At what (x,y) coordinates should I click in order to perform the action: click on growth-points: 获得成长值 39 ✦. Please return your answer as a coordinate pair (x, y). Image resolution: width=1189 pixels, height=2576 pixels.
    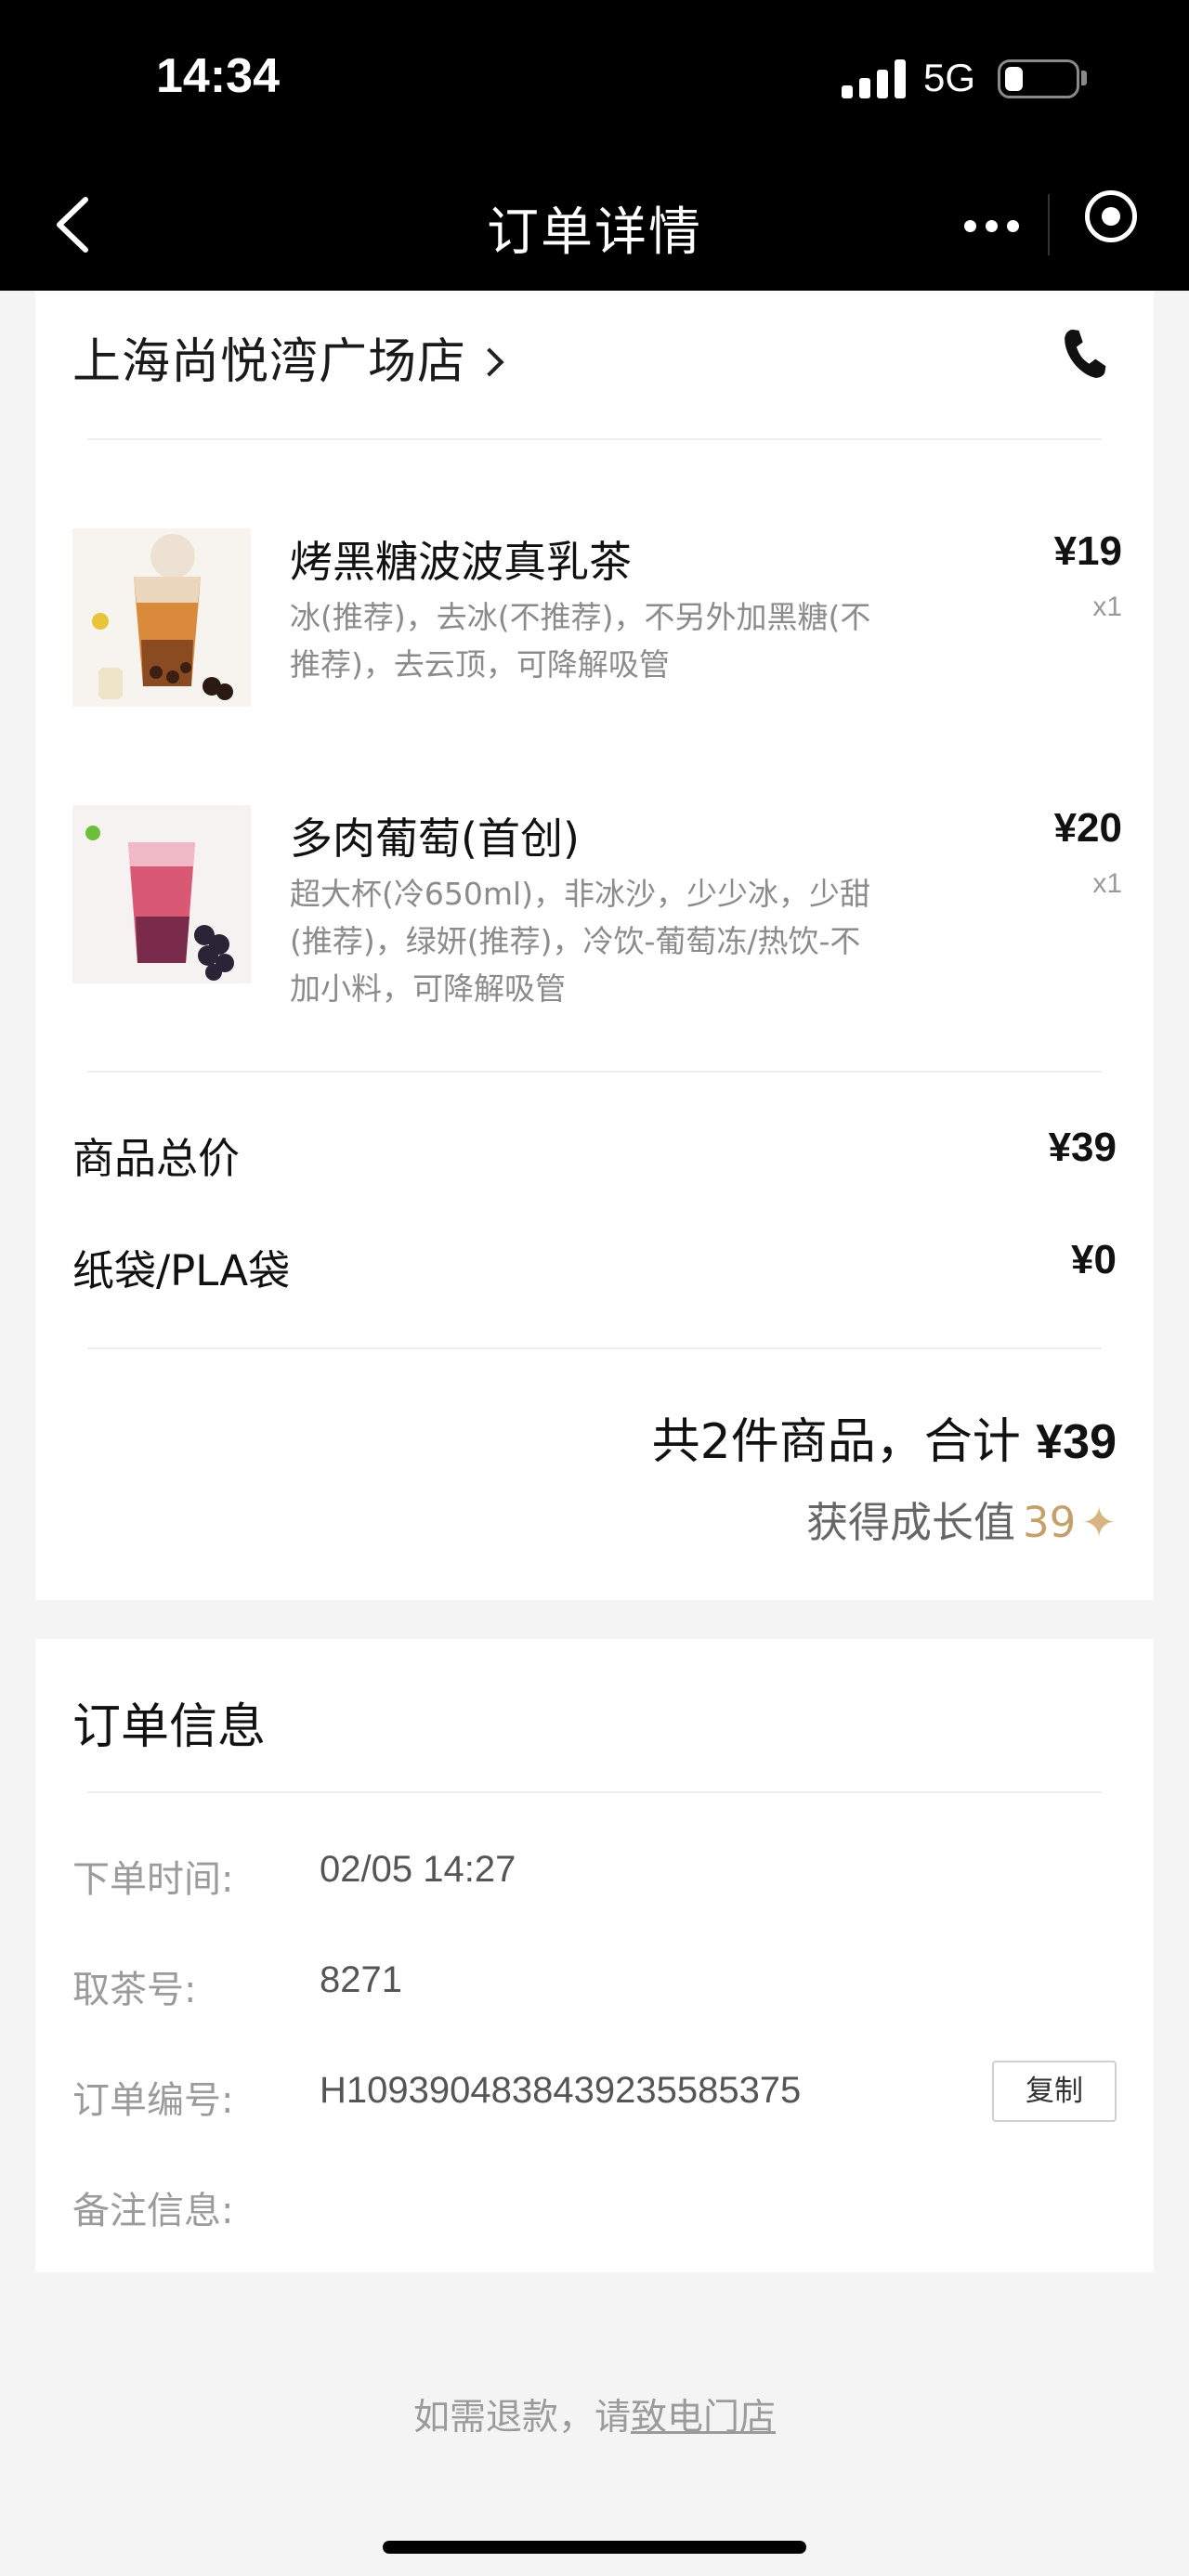
    Looking at the image, I should click on (962, 1519).